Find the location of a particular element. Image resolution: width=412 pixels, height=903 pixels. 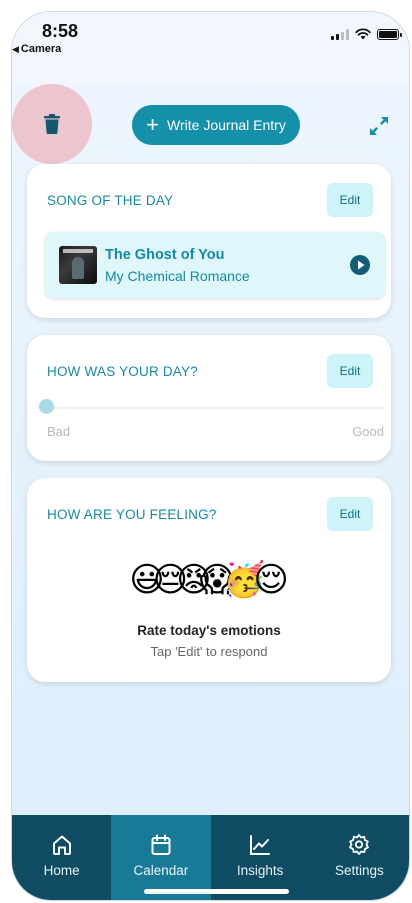

day-rating-slider-thumb is located at coordinates (46, 406).